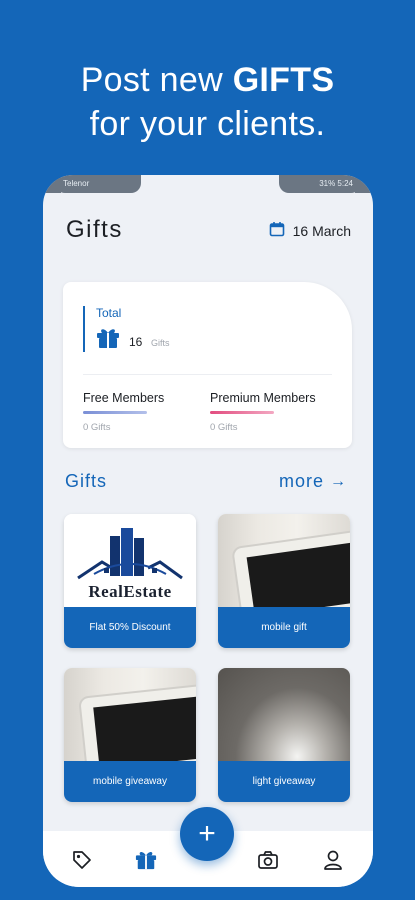  What do you see at coordinates (333, 860) in the screenshot?
I see `user-icon` at bounding box center [333, 860].